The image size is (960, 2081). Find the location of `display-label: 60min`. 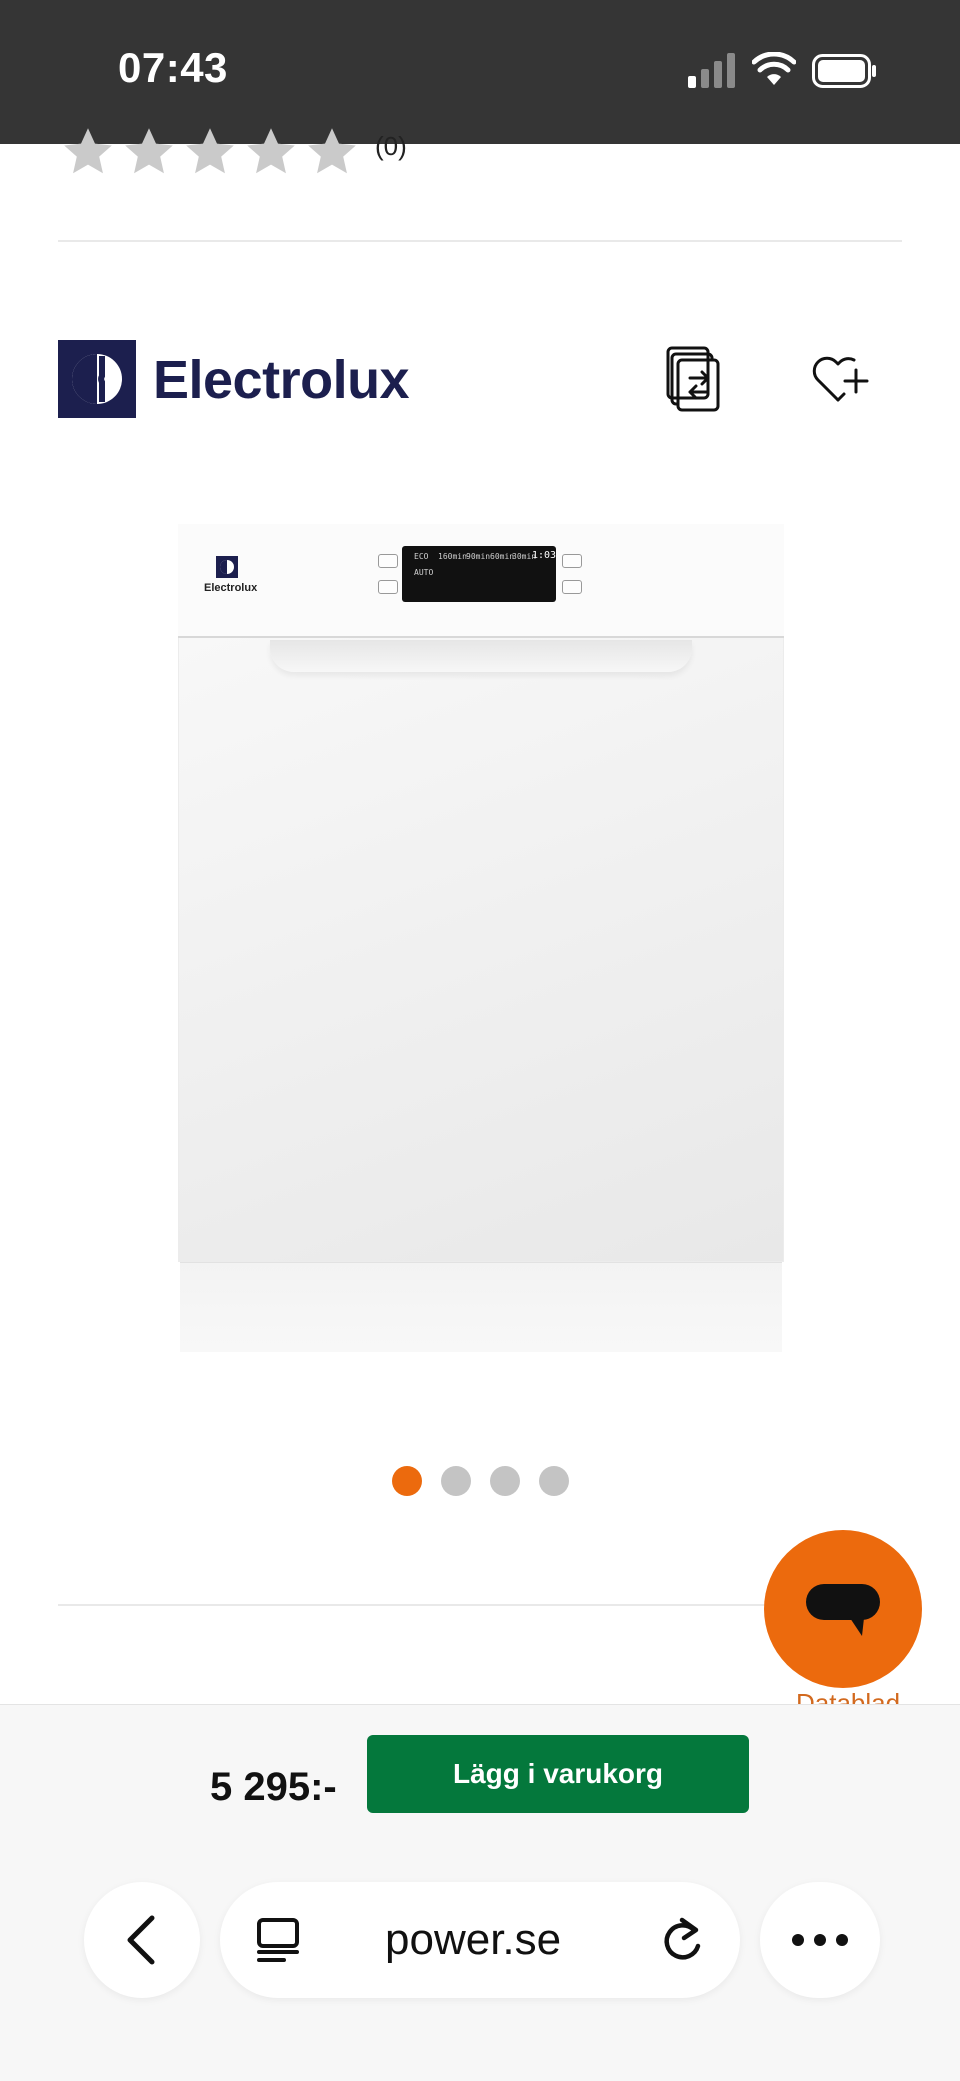

display-label: 60min is located at coordinates (502, 556).